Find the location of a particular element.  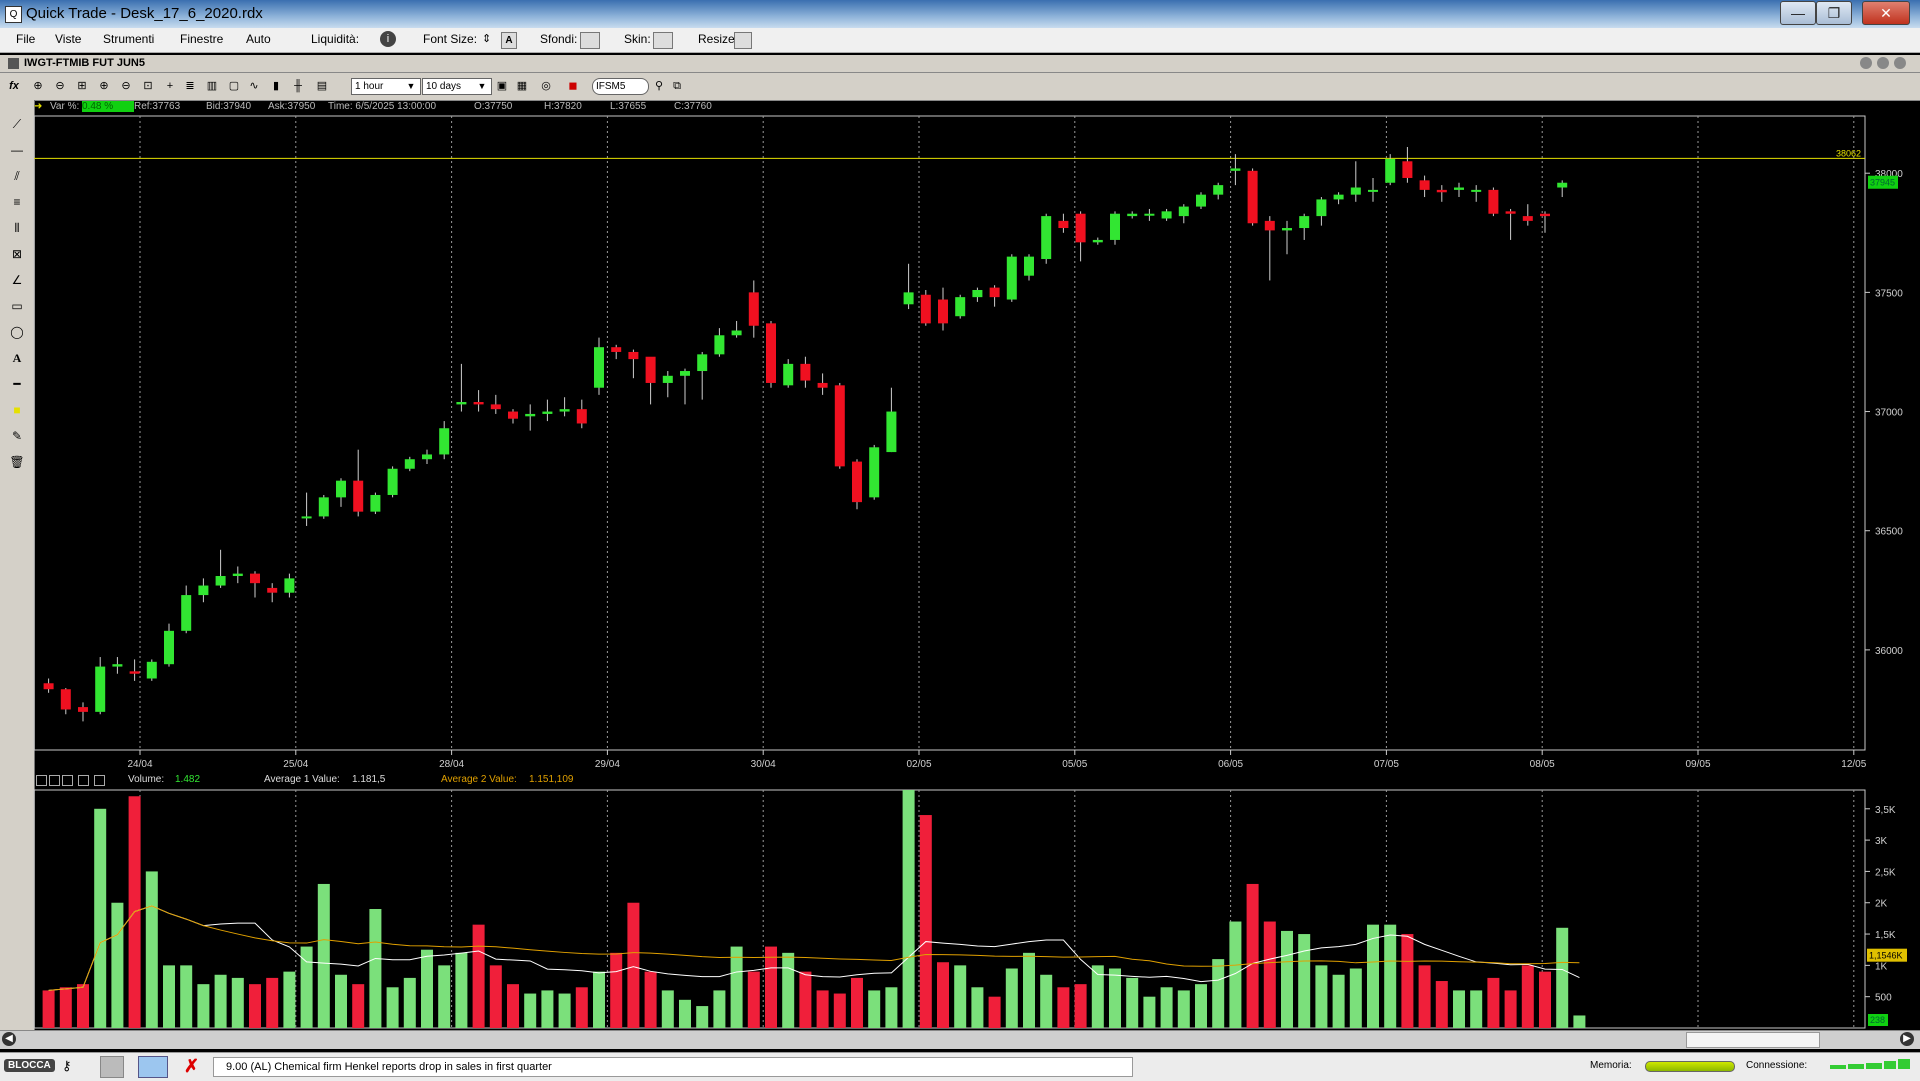

avg1-label: Average 1 Value: is located at coordinates (302, 779).